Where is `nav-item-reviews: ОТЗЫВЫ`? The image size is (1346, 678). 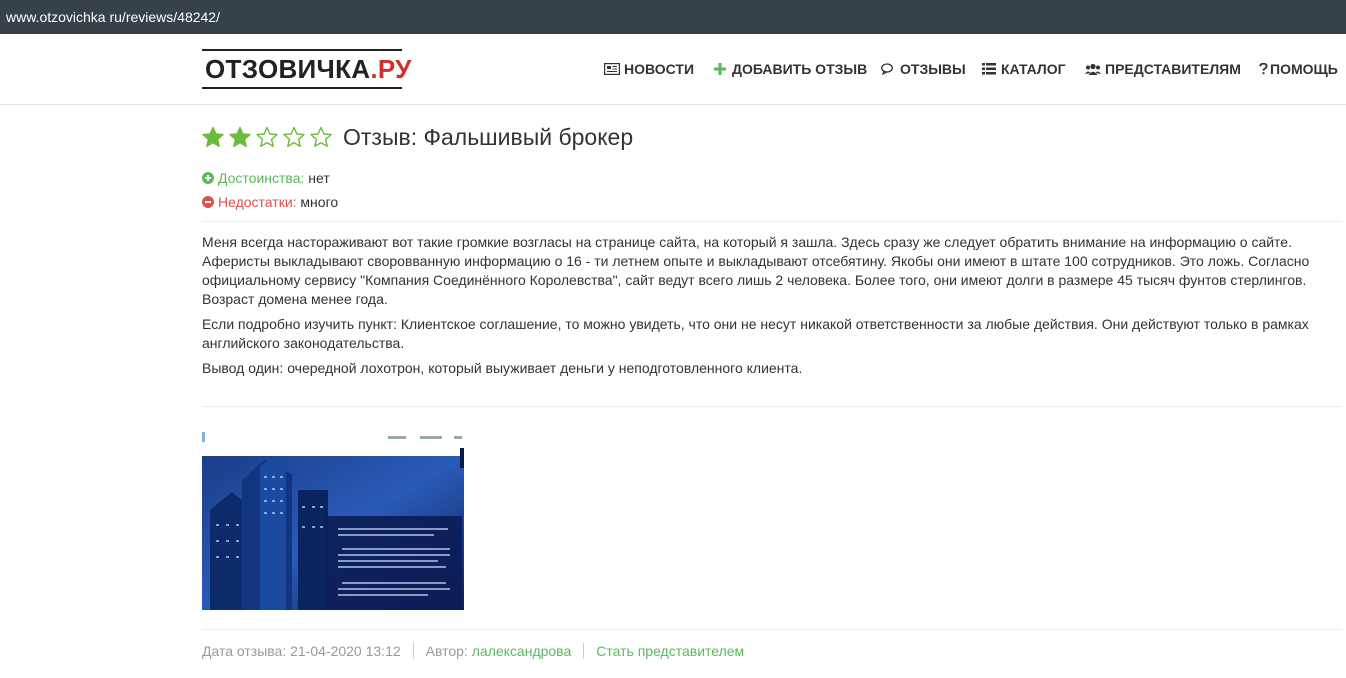 nav-item-reviews: ОТЗЫВЫ is located at coordinates (923, 69).